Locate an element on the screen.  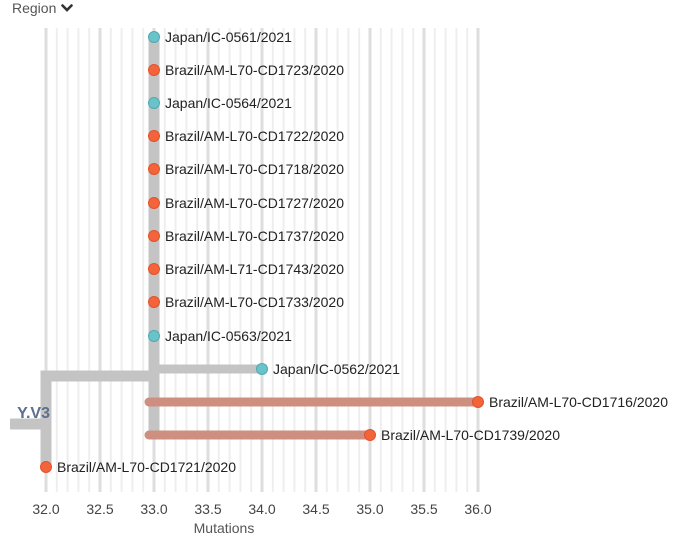
x-tick-label: 34.0 is located at coordinates (261, 509).